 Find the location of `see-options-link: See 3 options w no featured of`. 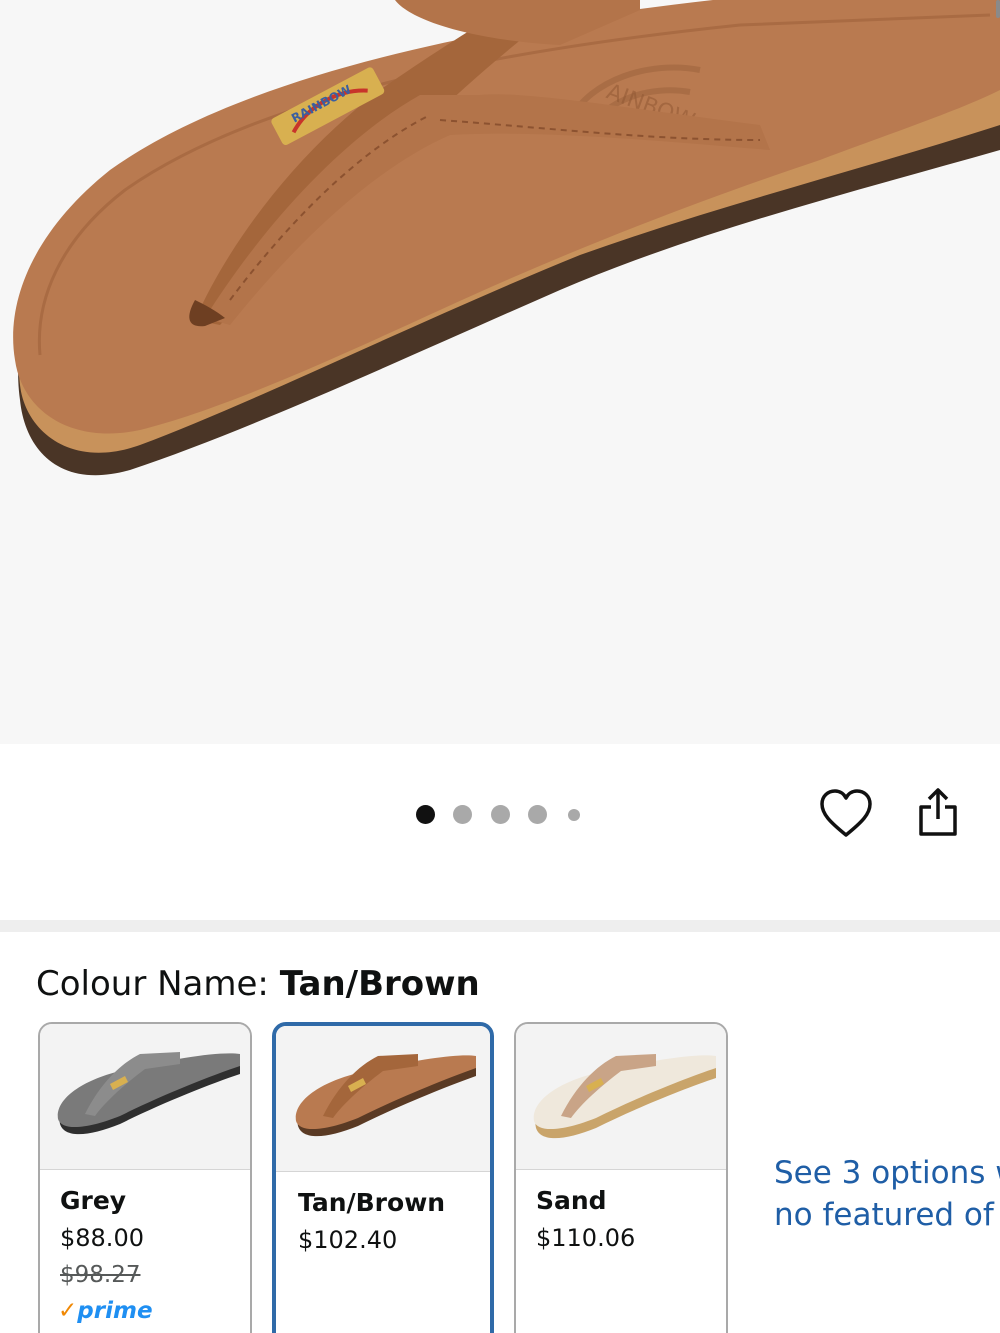

see-options-link: See 3 options w no featured of is located at coordinates (887, 1194).